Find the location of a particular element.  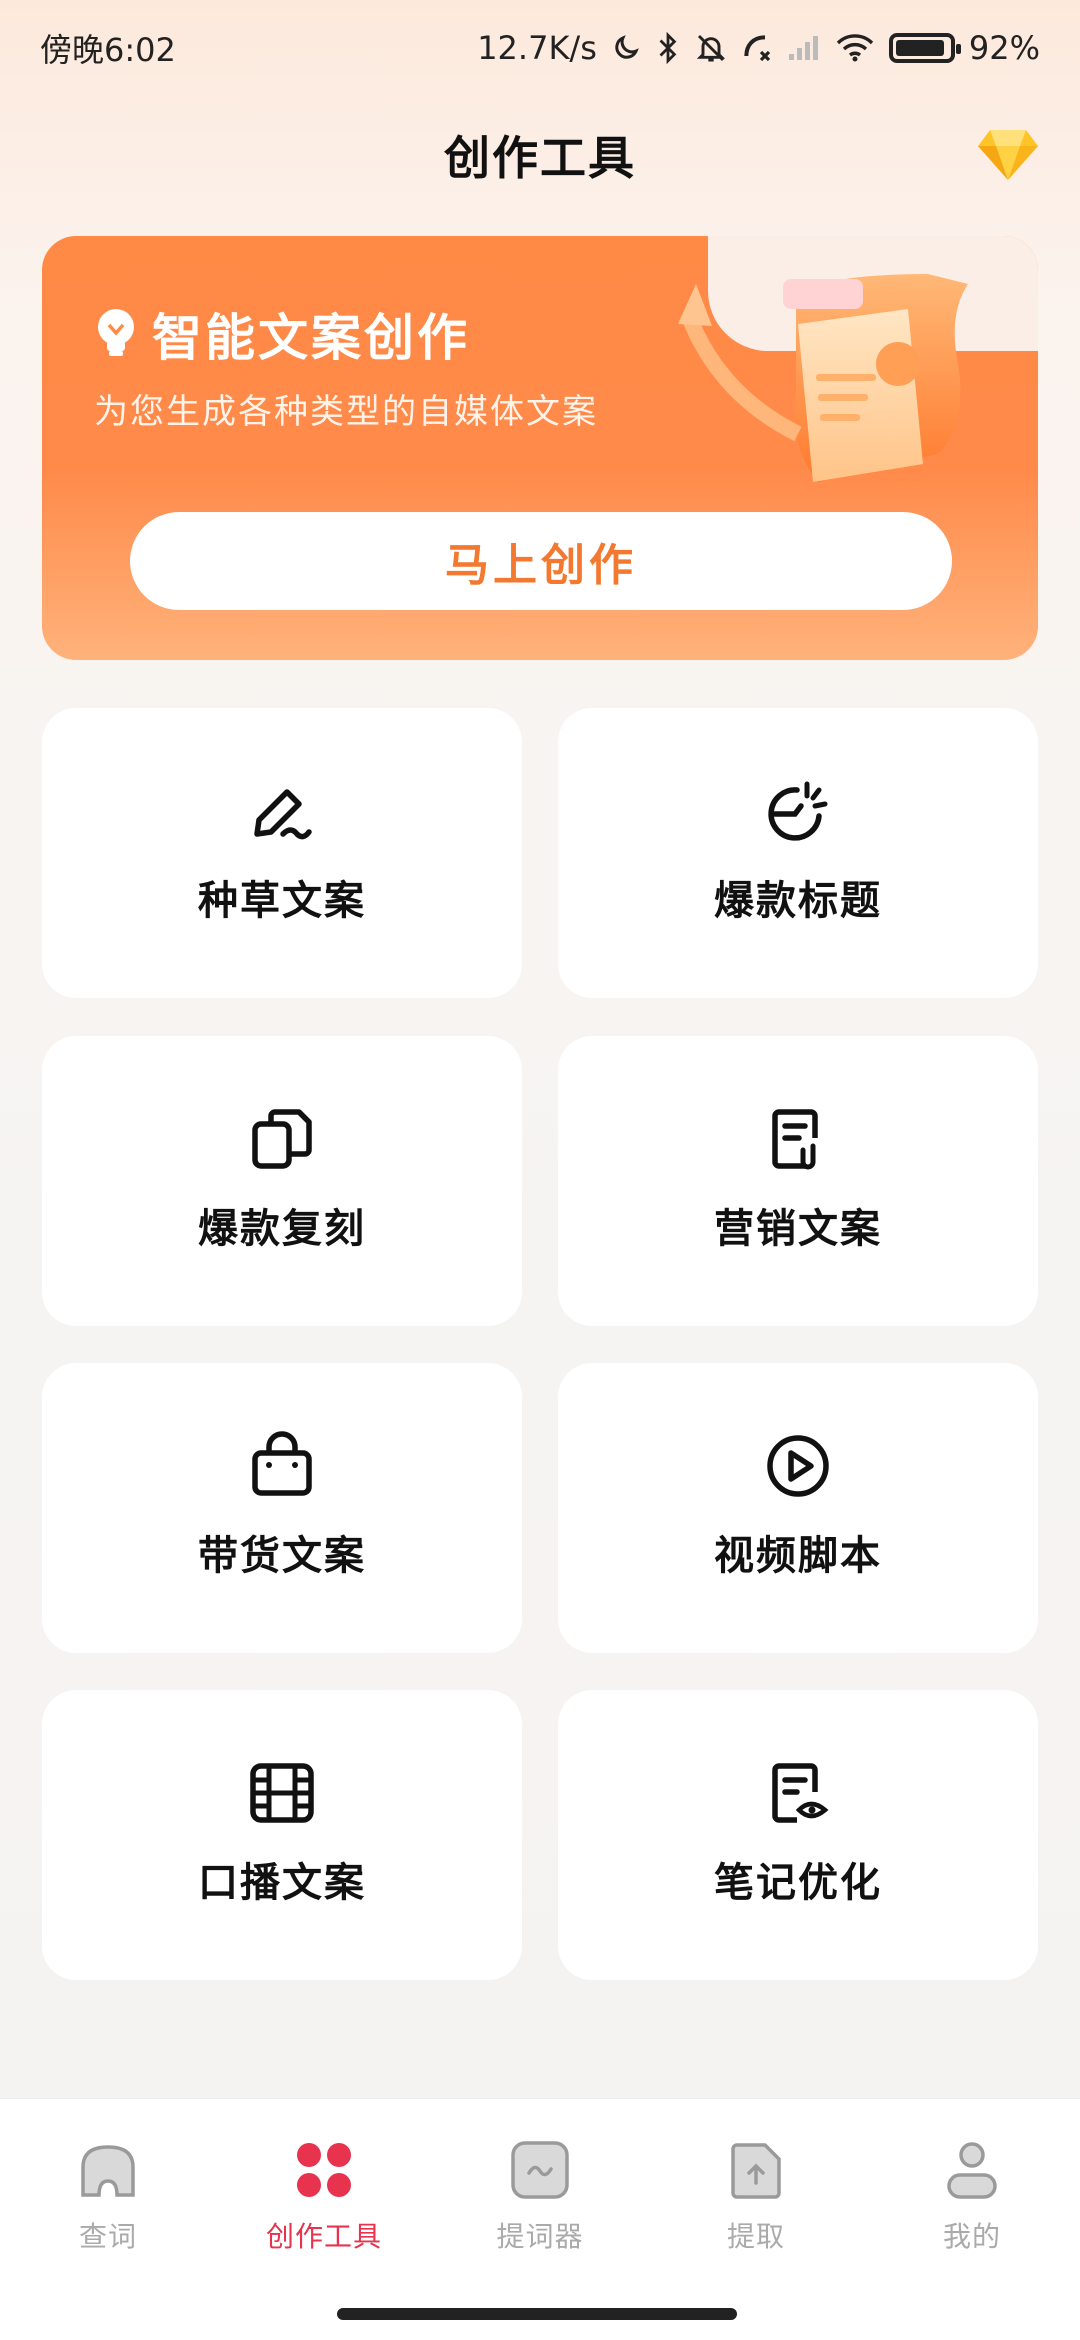

signal-icon is located at coordinates (804, 48).